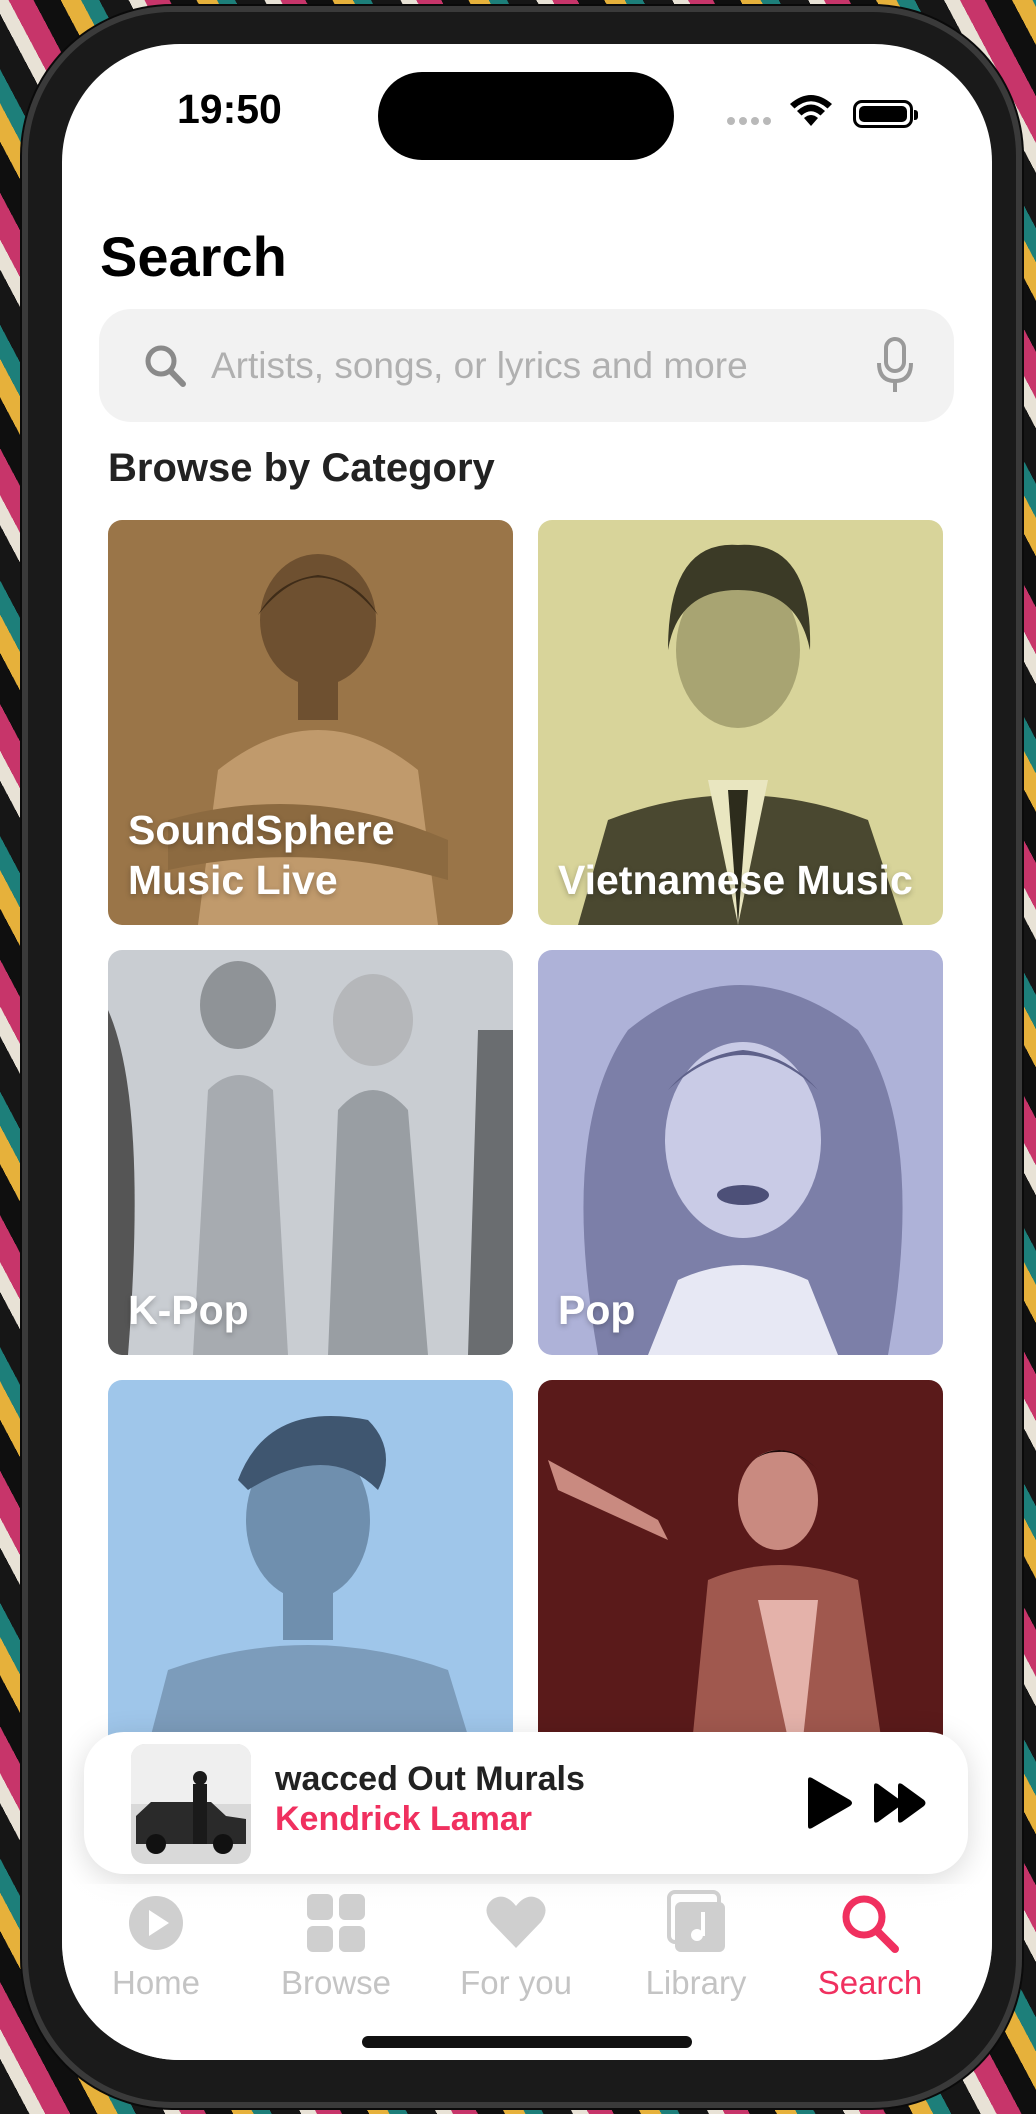 This screenshot has height=2114, width=1036. Describe the element at coordinates (696, 1921) in the screenshot. I see `library-icon` at that location.